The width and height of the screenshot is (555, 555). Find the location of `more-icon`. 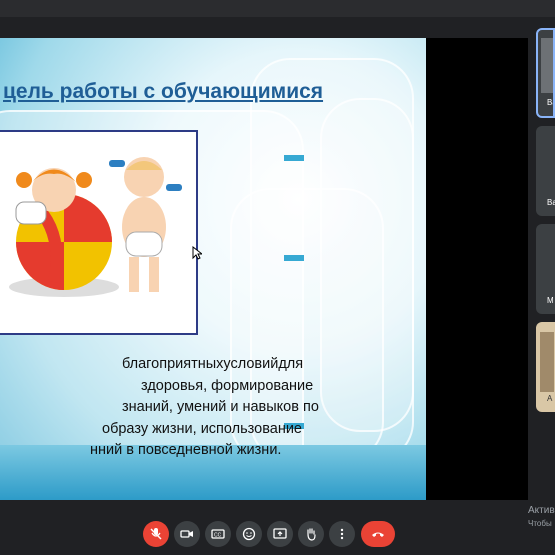

more-icon is located at coordinates (342, 534).